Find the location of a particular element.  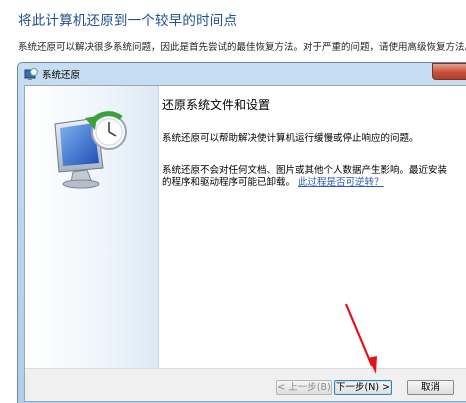

back-button: < 上一步(B) is located at coordinates (304, 387).